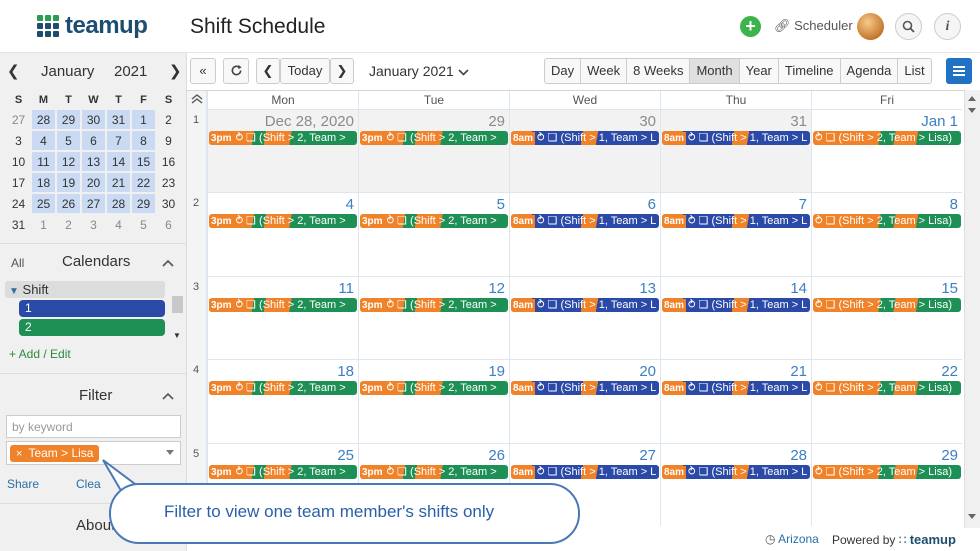 The image size is (980, 551). I want to click on week-number: 3, so click(196, 287).